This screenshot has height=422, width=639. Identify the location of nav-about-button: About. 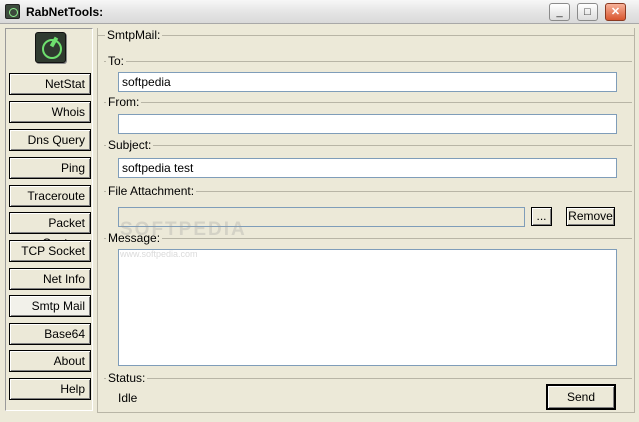
(50, 361).